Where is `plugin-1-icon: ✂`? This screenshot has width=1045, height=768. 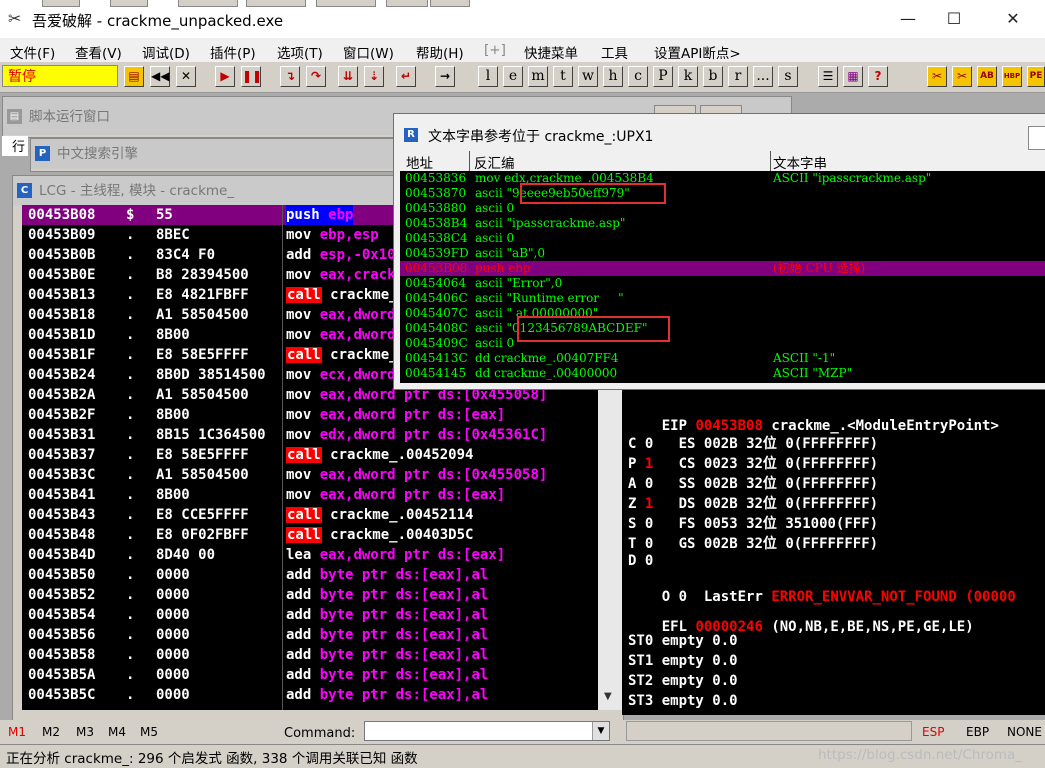 plugin-1-icon: ✂ is located at coordinates (937, 76).